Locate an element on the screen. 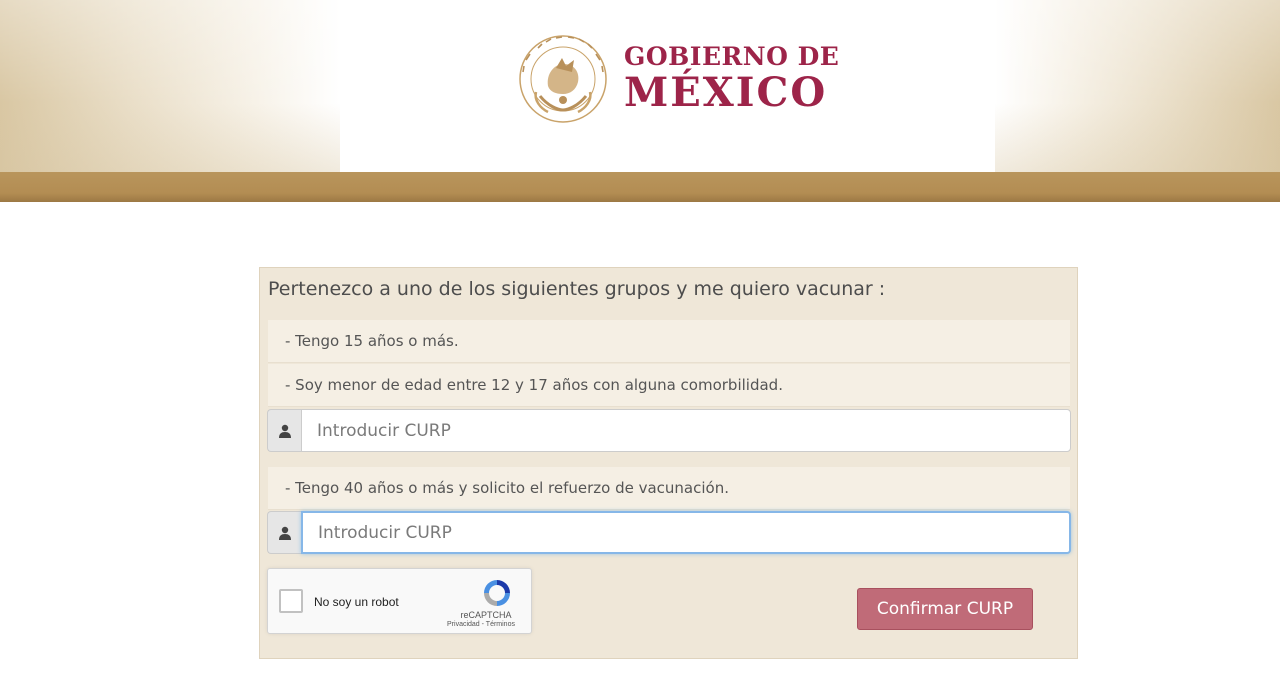  escudo-nacional-icon is located at coordinates (563, 79).